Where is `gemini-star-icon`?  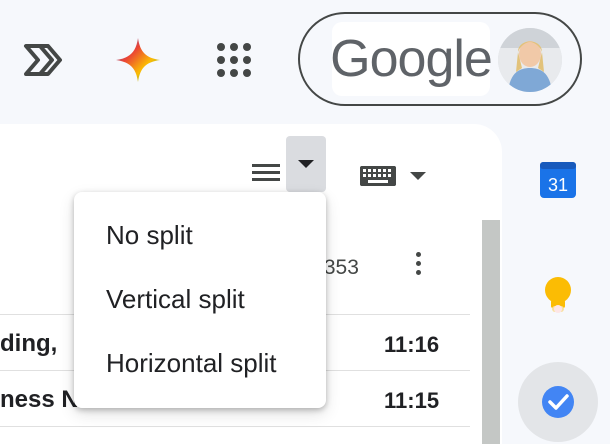 gemini-star-icon is located at coordinates (138, 60).